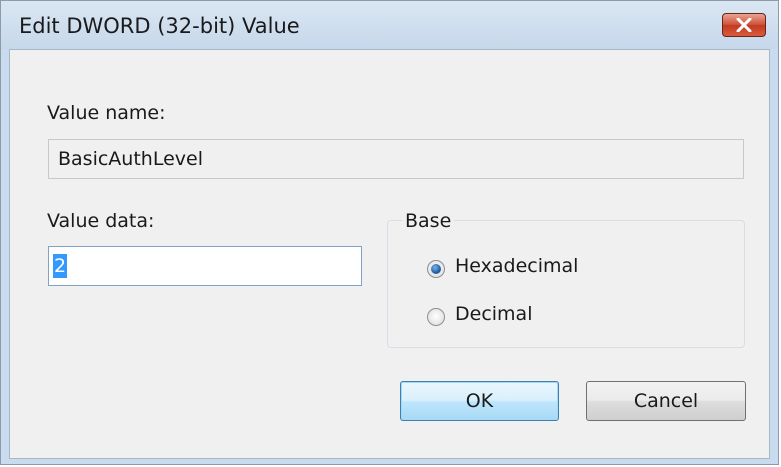 The height and width of the screenshot is (467, 781). What do you see at coordinates (516, 266) in the screenshot?
I see `hexadecimal-label: Hexadecimal` at bounding box center [516, 266].